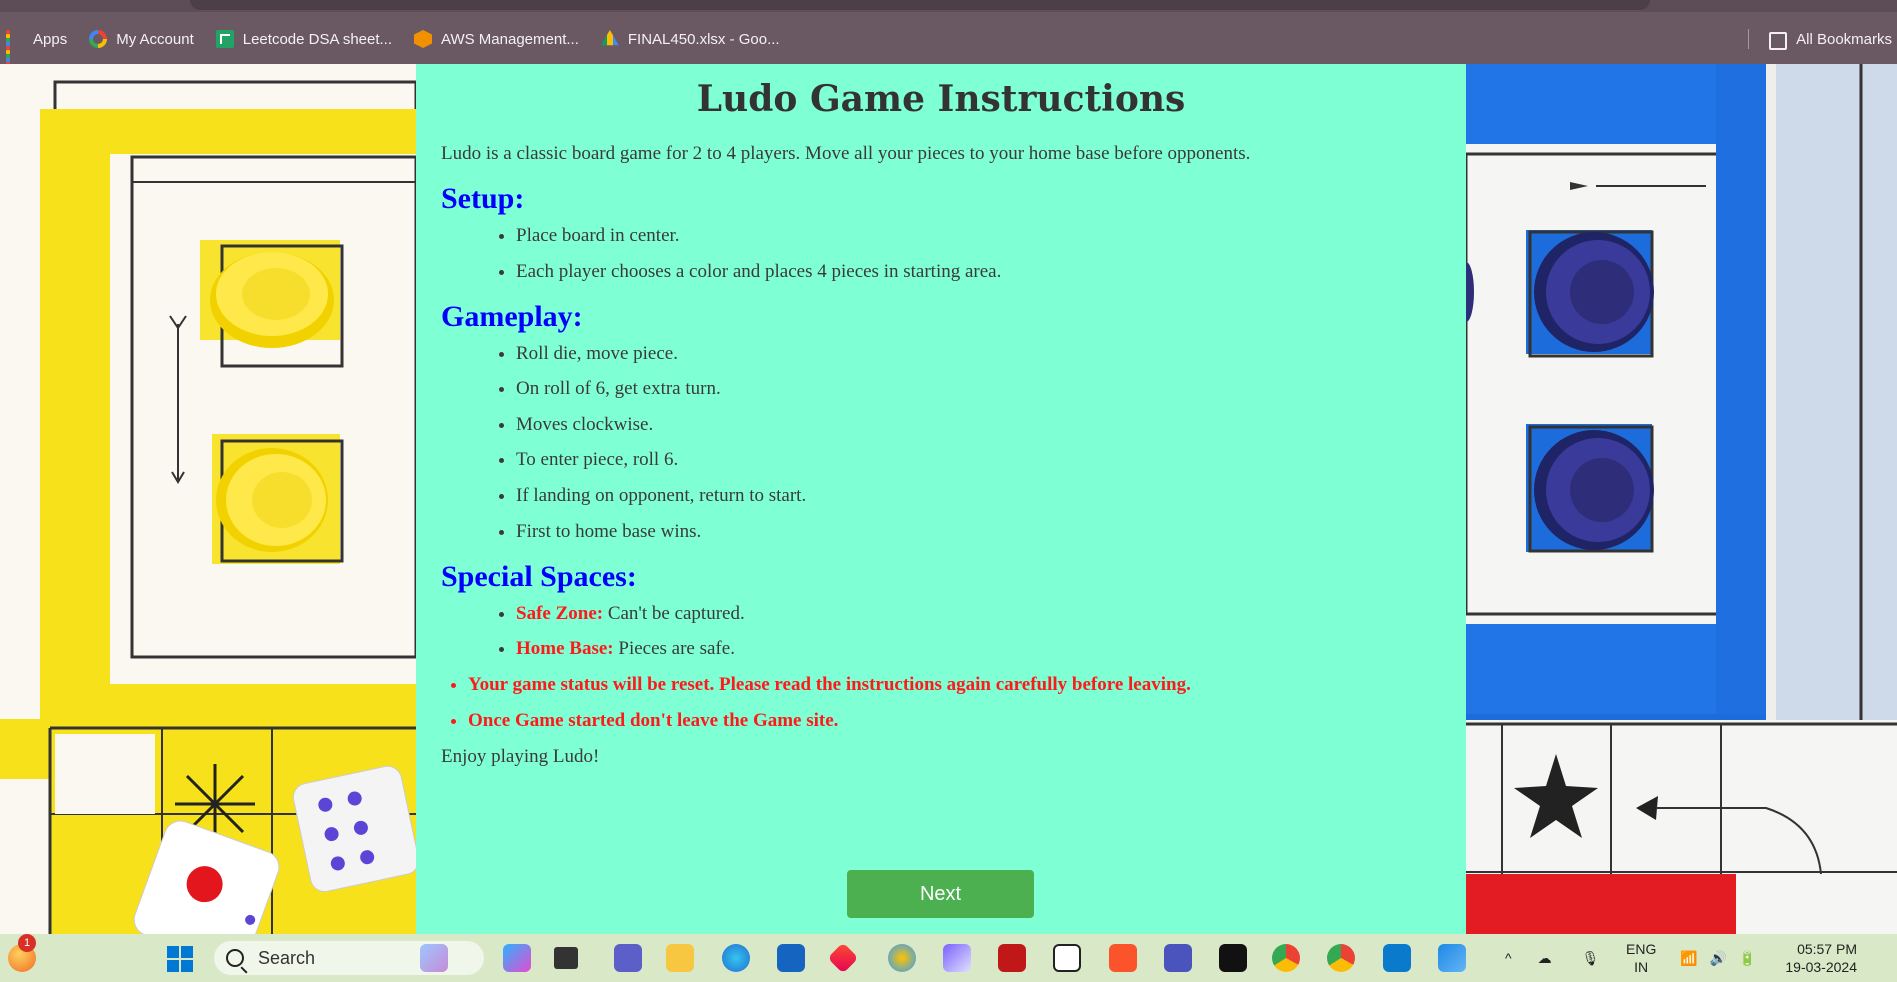 This screenshot has width=1897, height=982. I want to click on list-item: Roll die, move piece., so click(978, 354).